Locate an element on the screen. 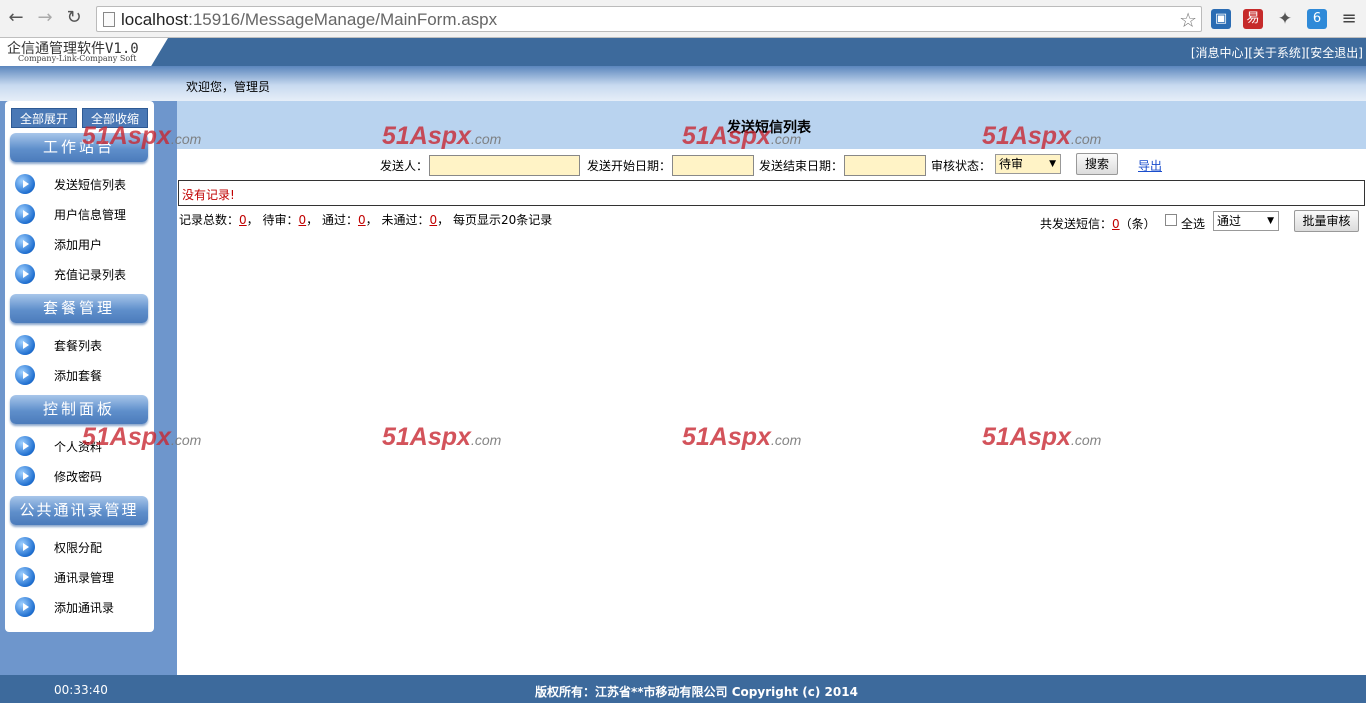 The width and height of the screenshot is (1366, 703). clock: 00:33:40 is located at coordinates (81, 690).